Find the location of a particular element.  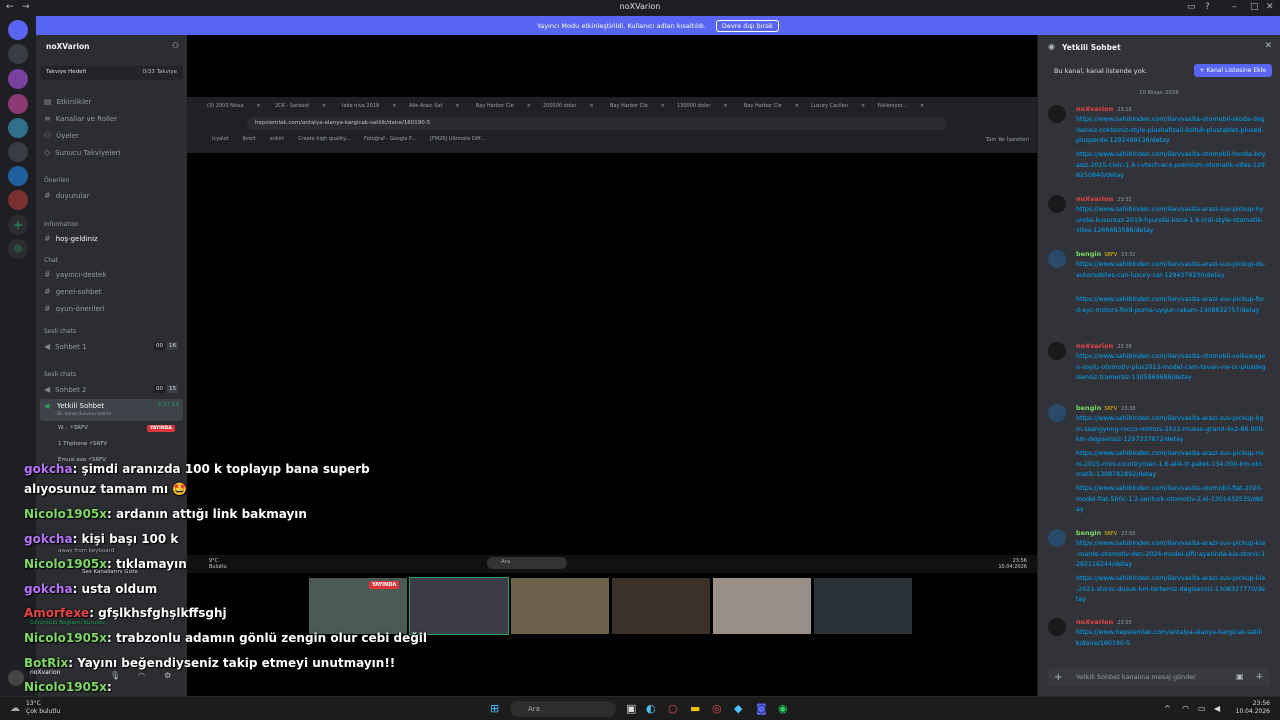

inbox-icon: ▭ is located at coordinates (1191, 7).